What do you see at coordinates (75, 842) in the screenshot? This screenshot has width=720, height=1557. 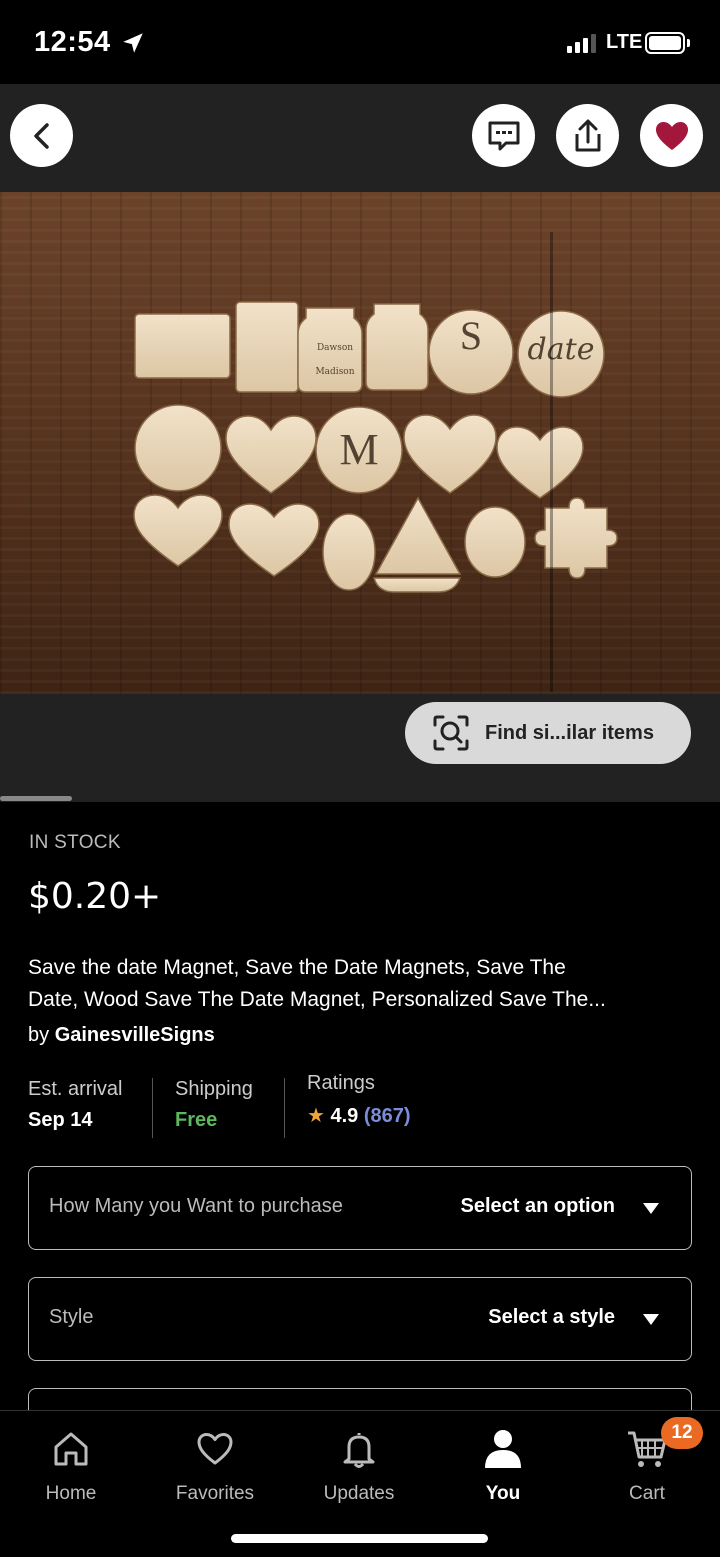 I see `stock-status: IN STOCK` at bounding box center [75, 842].